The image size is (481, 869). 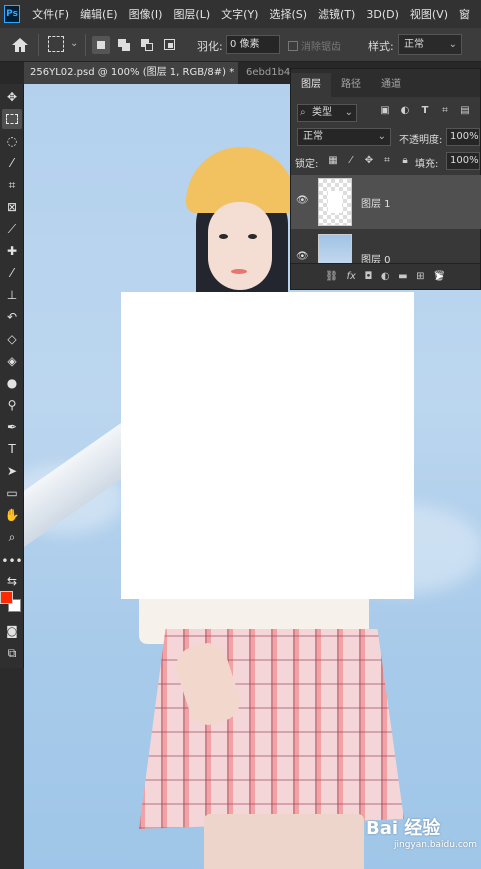 What do you see at coordinates (284, 841) in the screenshot?
I see `legs` at bounding box center [284, 841].